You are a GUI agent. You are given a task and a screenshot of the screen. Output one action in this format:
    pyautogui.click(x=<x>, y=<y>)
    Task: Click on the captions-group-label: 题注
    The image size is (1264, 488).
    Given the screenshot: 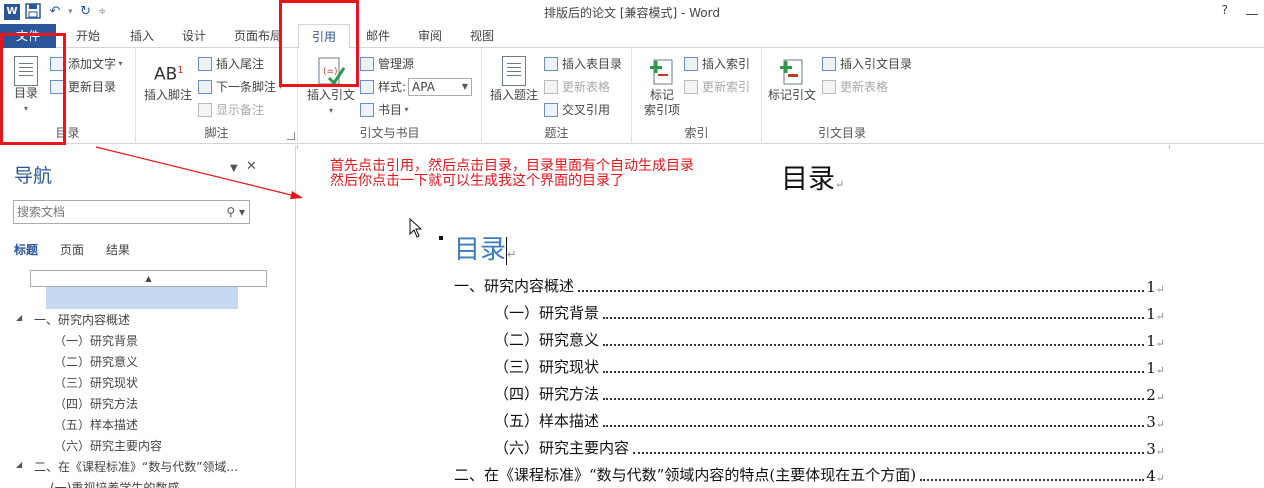 What is the action you would take?
    pyautogui.click(x=556, y=133)
    